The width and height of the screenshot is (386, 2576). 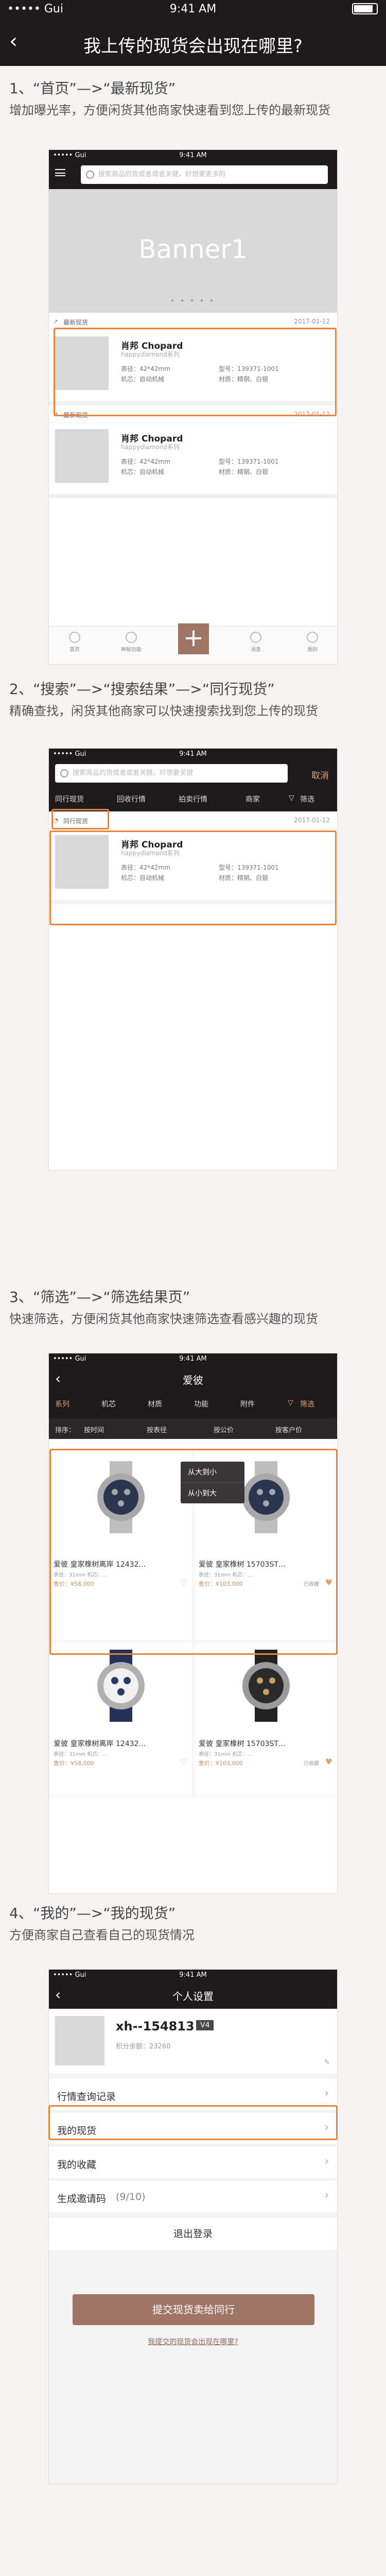 I want to click on filter-page-title: 爱彼, so click(x=193, y=1380).